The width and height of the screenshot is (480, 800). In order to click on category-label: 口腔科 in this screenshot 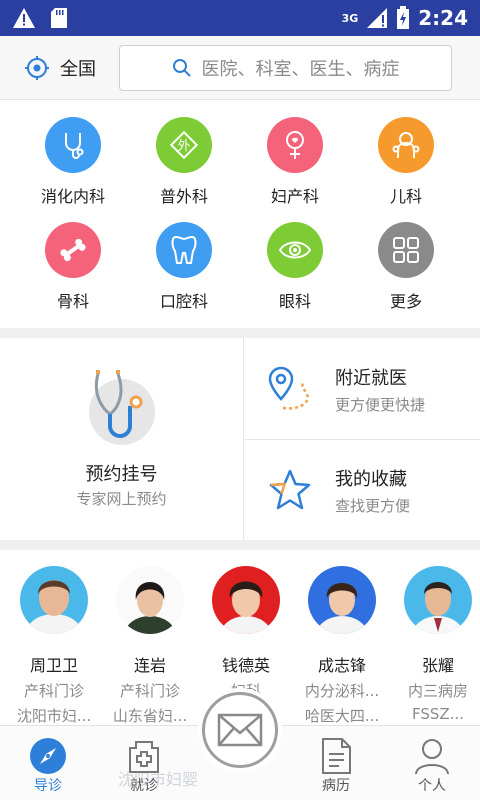, I will do `click(183, 301)`.